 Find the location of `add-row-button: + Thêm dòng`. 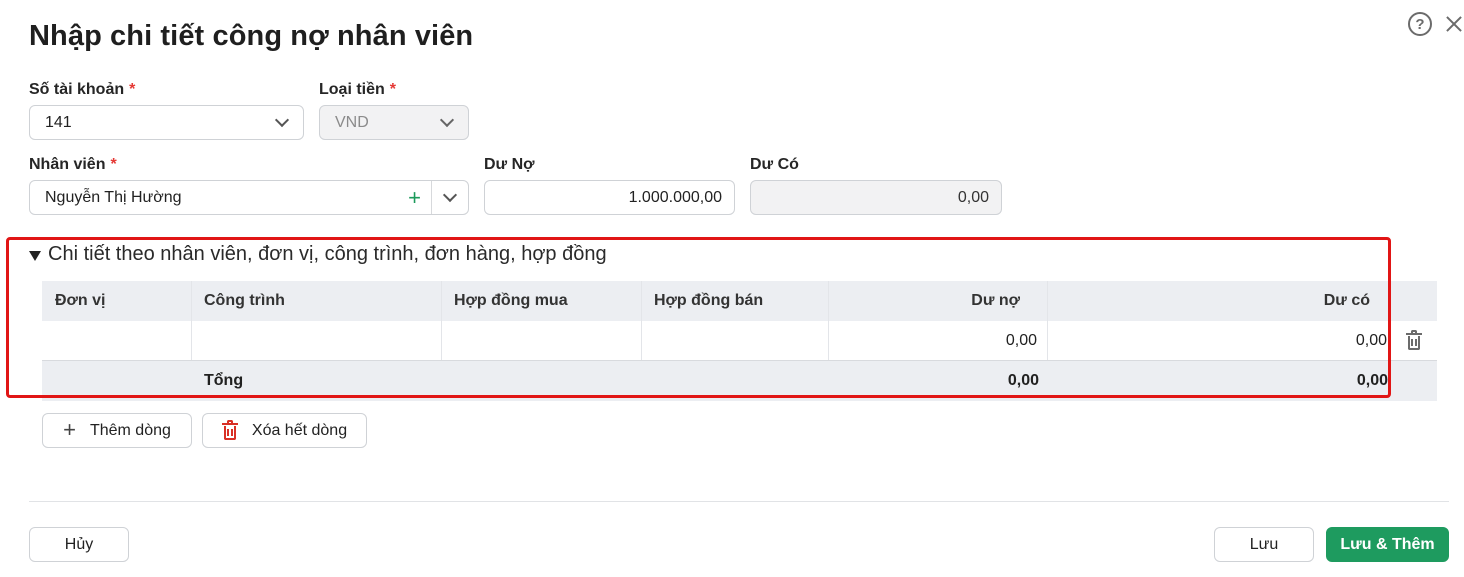

add-row-button: + Thêm dòng is located at coordinates (117, 430).